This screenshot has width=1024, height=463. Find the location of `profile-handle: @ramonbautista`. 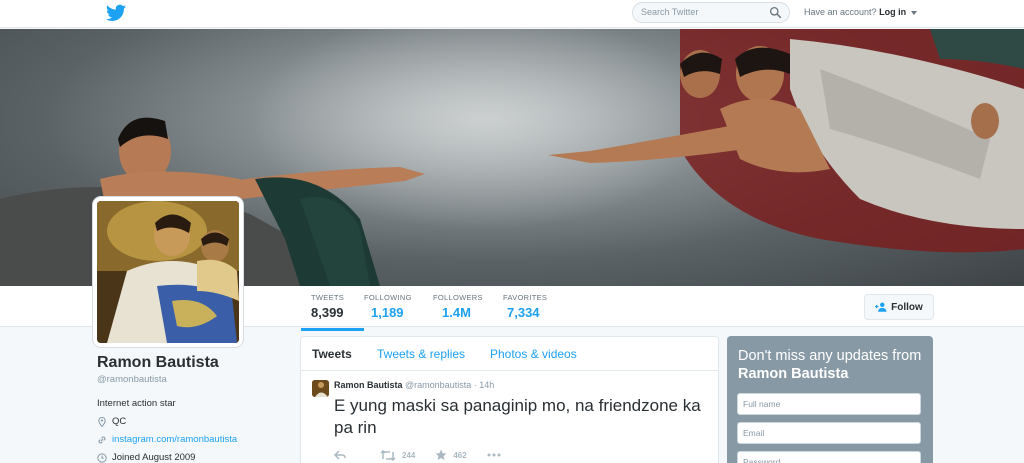

profile-handle: @ramonbautista is located at coordinates (192, 379).